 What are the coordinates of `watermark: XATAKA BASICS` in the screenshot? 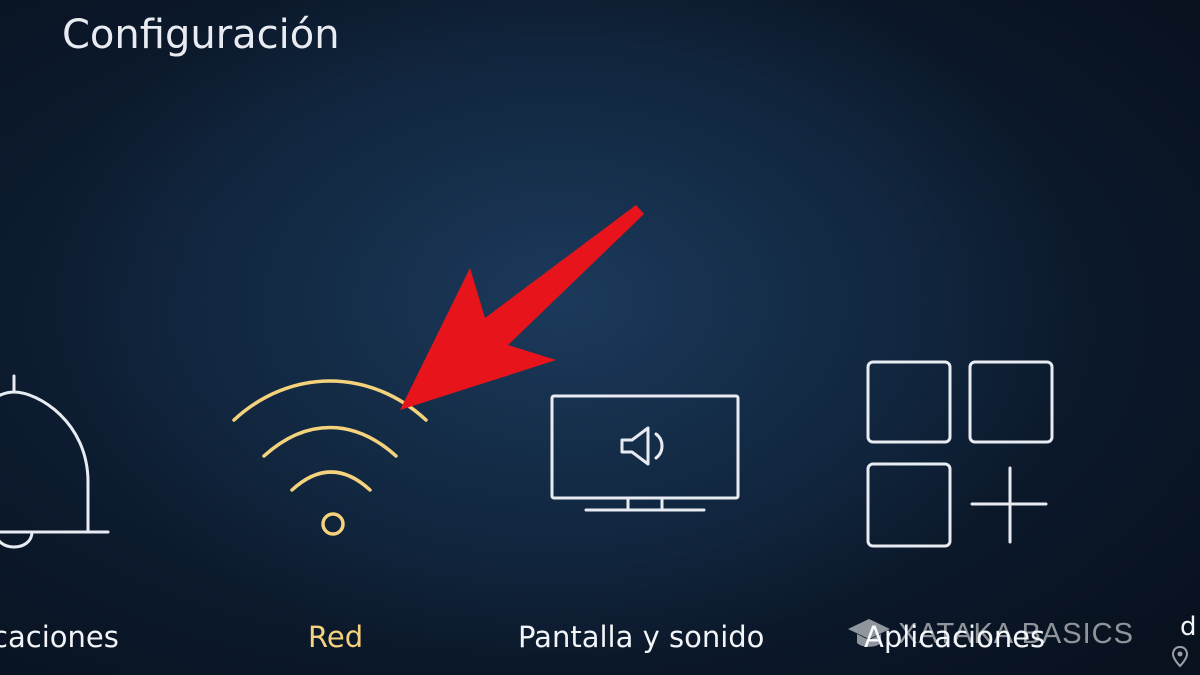 It's located at (990, 634).